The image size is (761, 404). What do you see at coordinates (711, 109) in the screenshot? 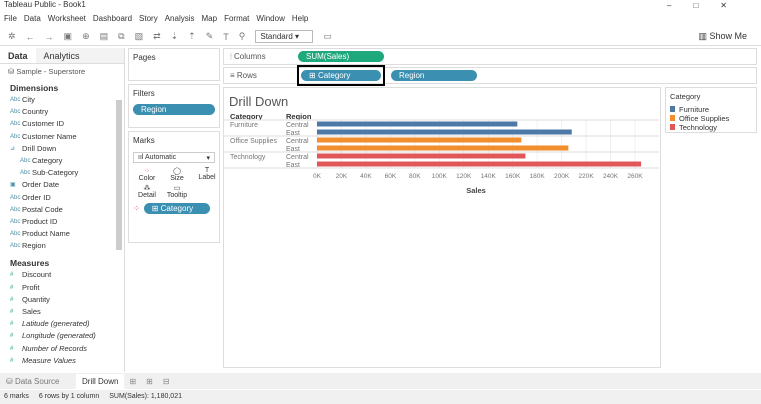
I see `legend-item: Furniture` at bounding box center [711, 109].